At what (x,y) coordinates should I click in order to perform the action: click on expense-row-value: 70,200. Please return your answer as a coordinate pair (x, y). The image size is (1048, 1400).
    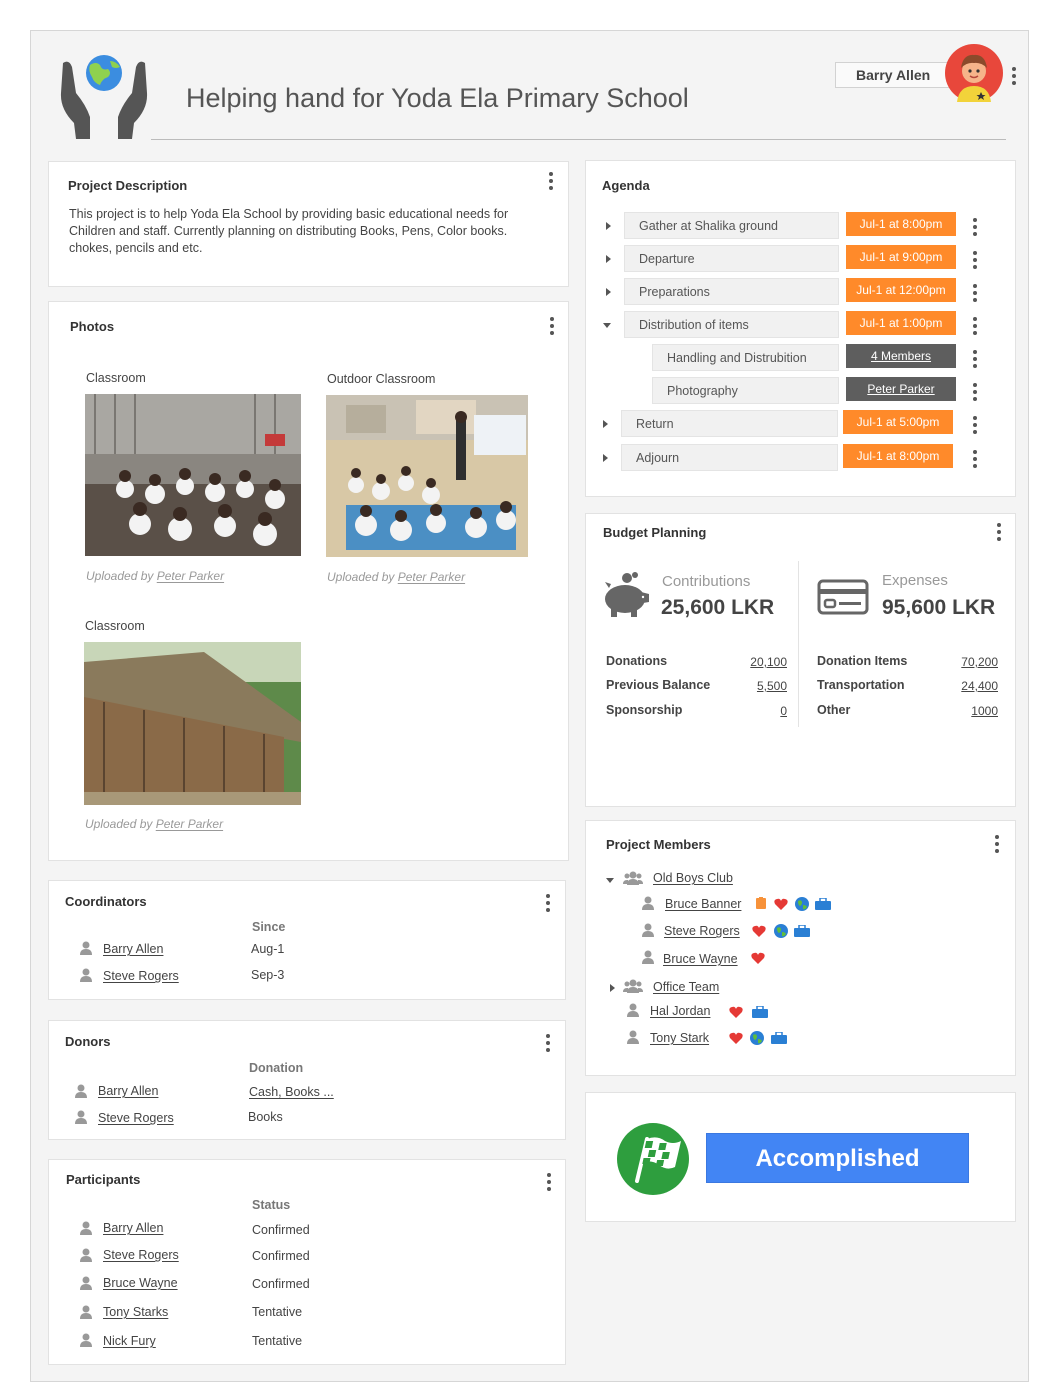
    Looking at the image, I should click on (962, 662).